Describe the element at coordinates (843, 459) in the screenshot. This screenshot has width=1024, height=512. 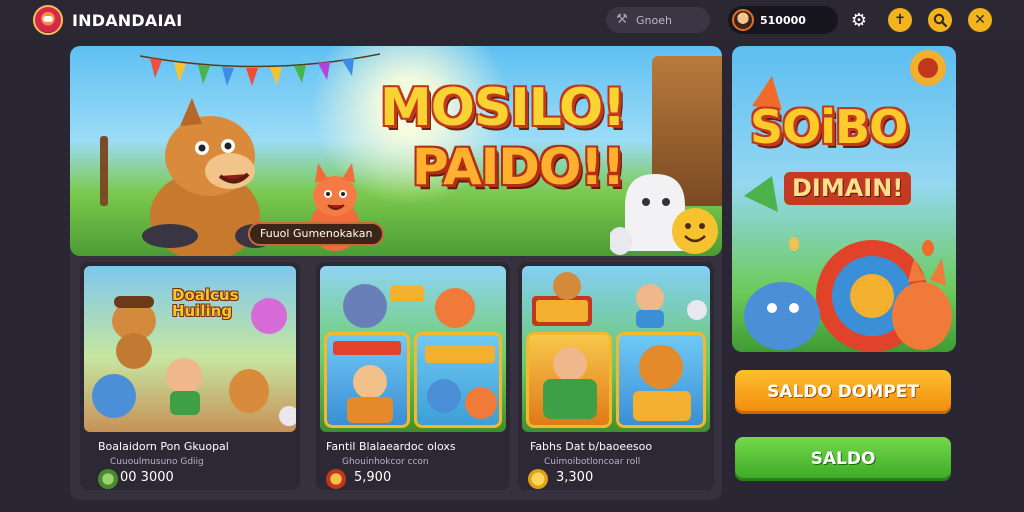
I see `balance-button: SALDO` at that location.